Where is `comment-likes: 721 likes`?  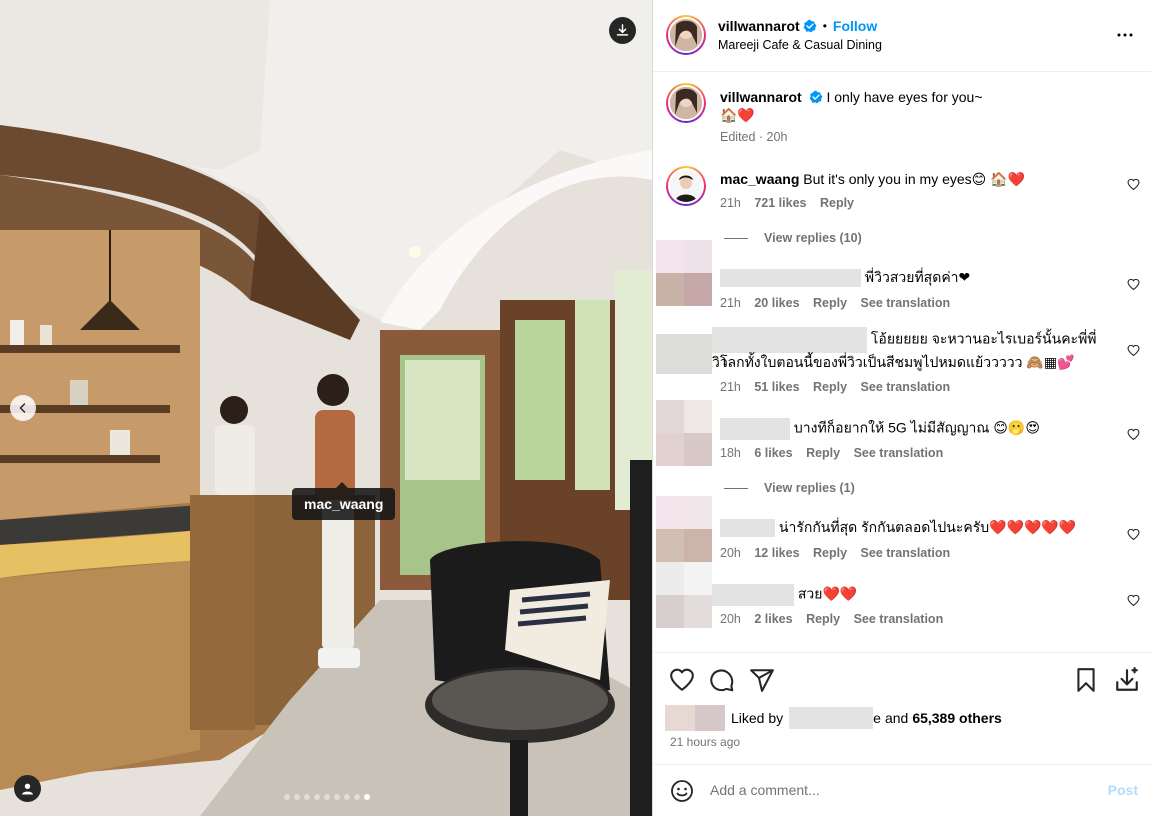 comment-likes: 721 likes is located at coordinates (780, 203).